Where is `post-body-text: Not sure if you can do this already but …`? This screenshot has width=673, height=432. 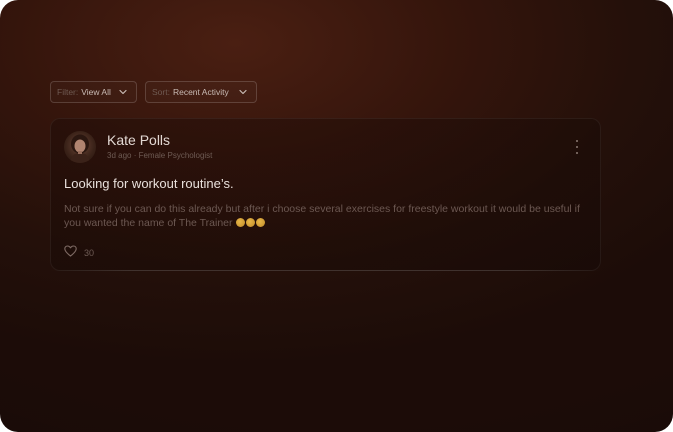
post-body-text: Not sure if you can do this already but … is located at coordinates (322, 216).